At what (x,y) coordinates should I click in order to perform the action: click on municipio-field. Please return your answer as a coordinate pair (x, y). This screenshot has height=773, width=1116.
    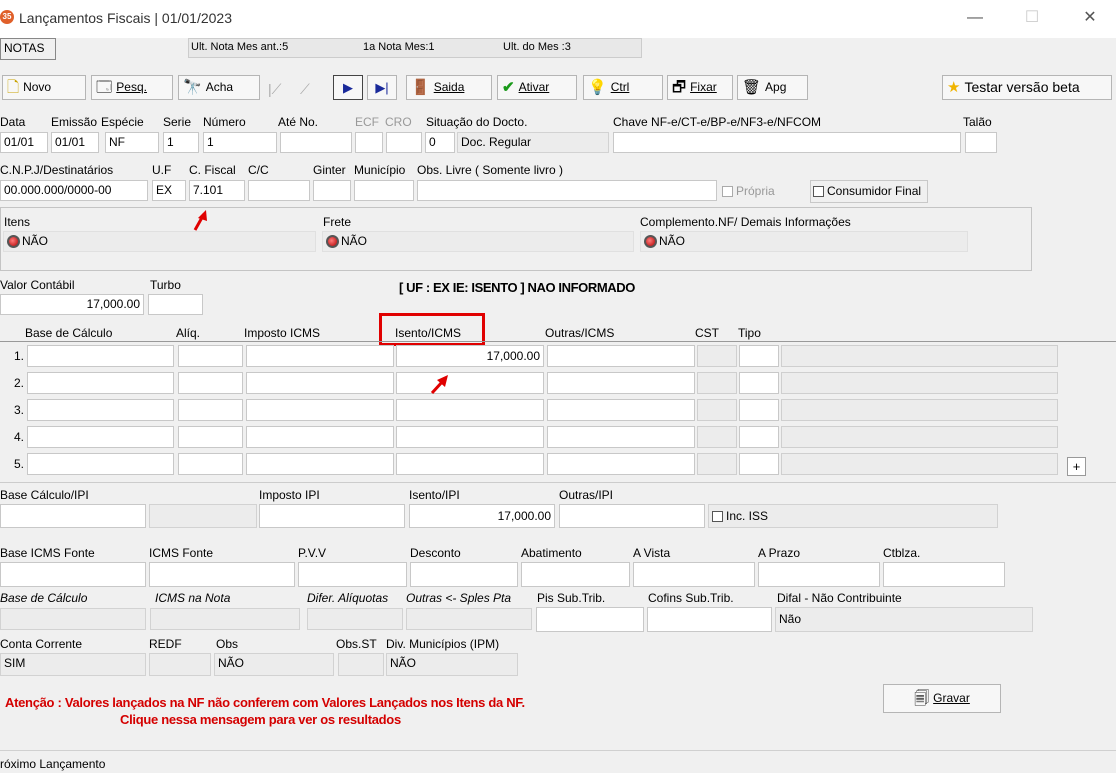
    Looking at the image, I should click on (384, 190).